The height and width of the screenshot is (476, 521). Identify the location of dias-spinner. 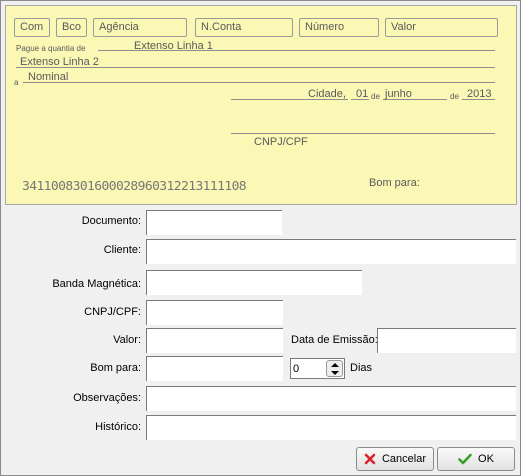
(317, 368).